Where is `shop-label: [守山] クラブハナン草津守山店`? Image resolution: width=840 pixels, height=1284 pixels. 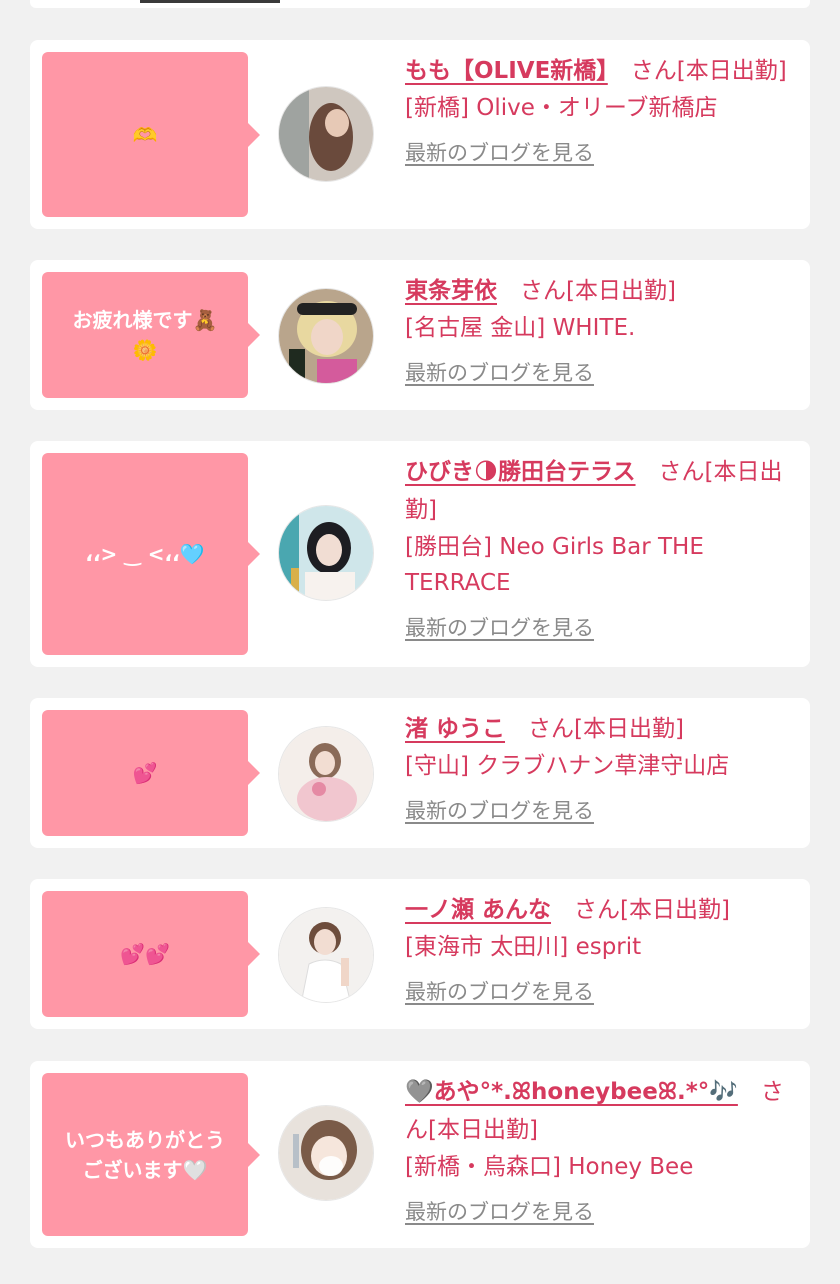
shop-label: [守山] クラブハナン草津守山店 is located at coordinates (600, 766).